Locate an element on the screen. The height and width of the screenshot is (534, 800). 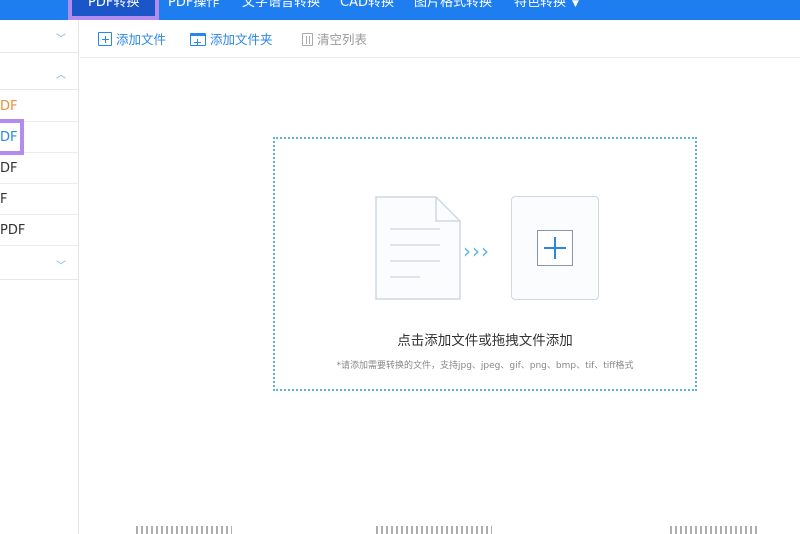
nav-tab-image-format: 图片格式转换 is located at coordinates (453, 7).